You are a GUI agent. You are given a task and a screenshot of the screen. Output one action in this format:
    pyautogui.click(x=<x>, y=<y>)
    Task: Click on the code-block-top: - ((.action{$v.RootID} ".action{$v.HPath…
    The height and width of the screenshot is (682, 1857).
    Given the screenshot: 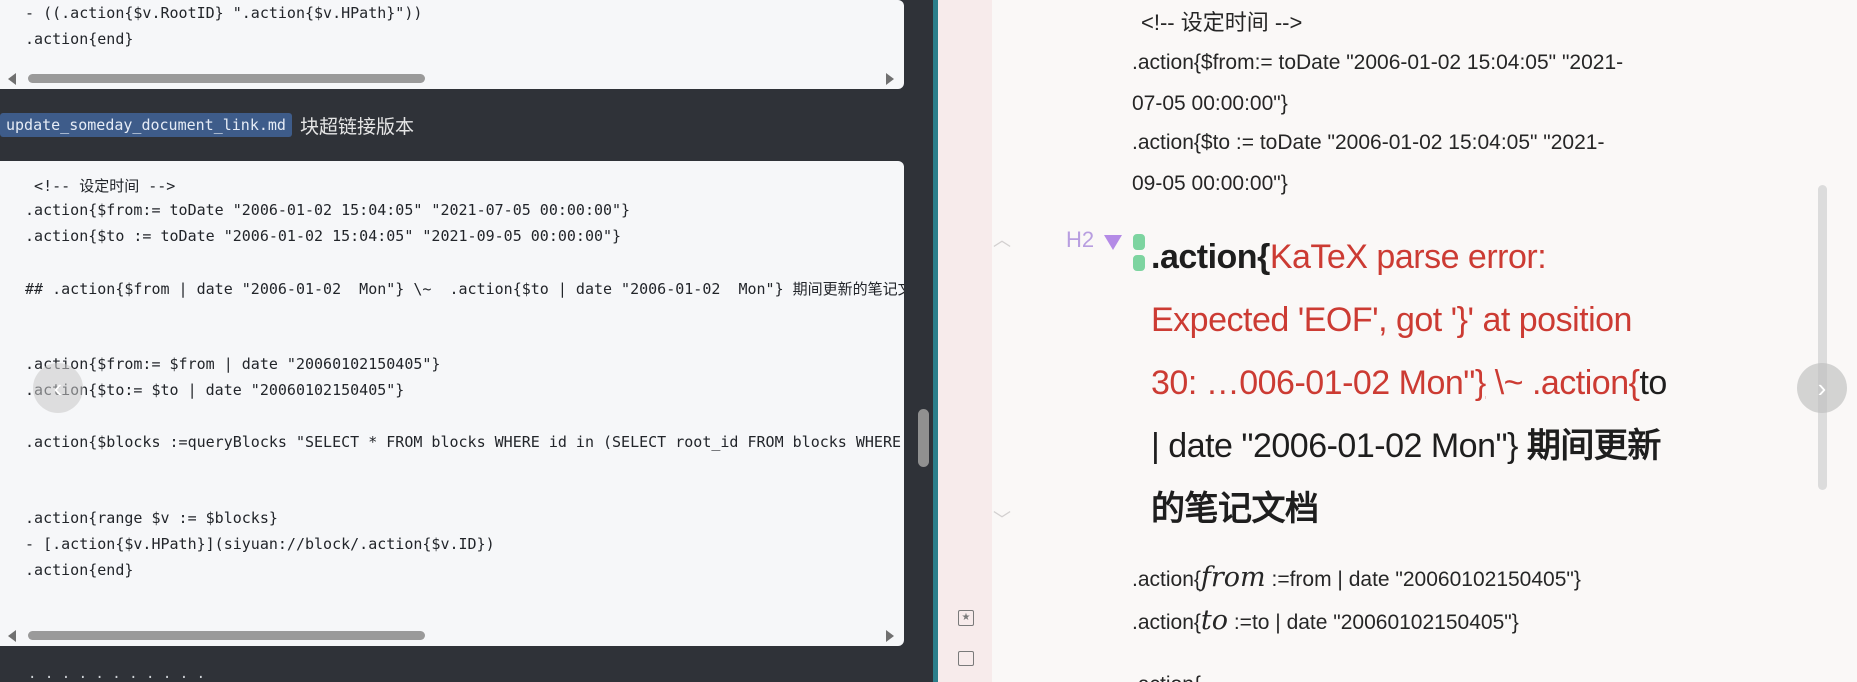 What is the action you would take?
    pyautogui.click(x=452, y=44)
    